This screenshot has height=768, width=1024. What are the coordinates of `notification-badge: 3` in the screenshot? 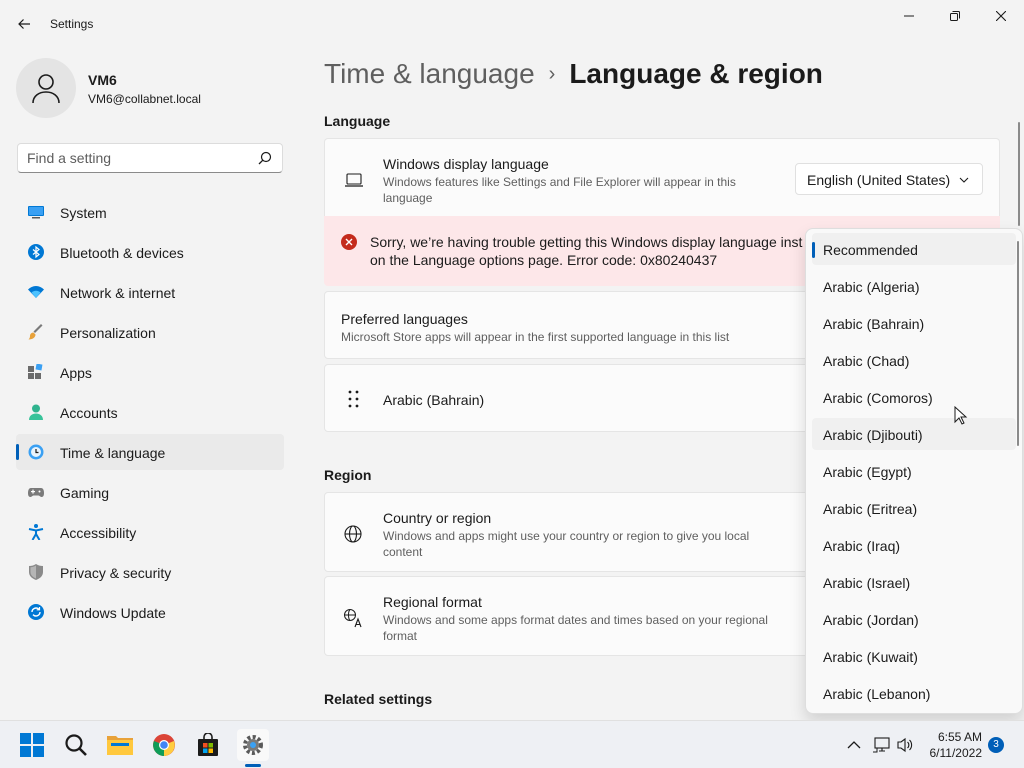 It's located at (996, 745).